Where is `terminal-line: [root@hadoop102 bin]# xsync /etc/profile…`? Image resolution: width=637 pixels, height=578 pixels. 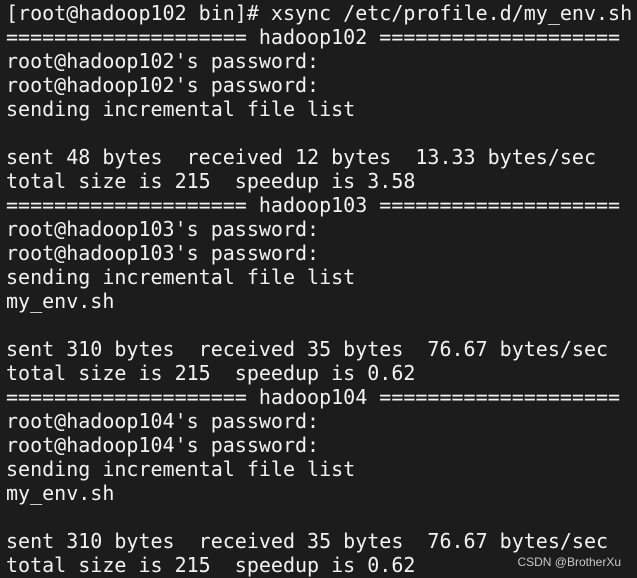
terminal-line: [root@hadoop102 bin]# xsync /etc/profile… is located at coordinates (319, 13).